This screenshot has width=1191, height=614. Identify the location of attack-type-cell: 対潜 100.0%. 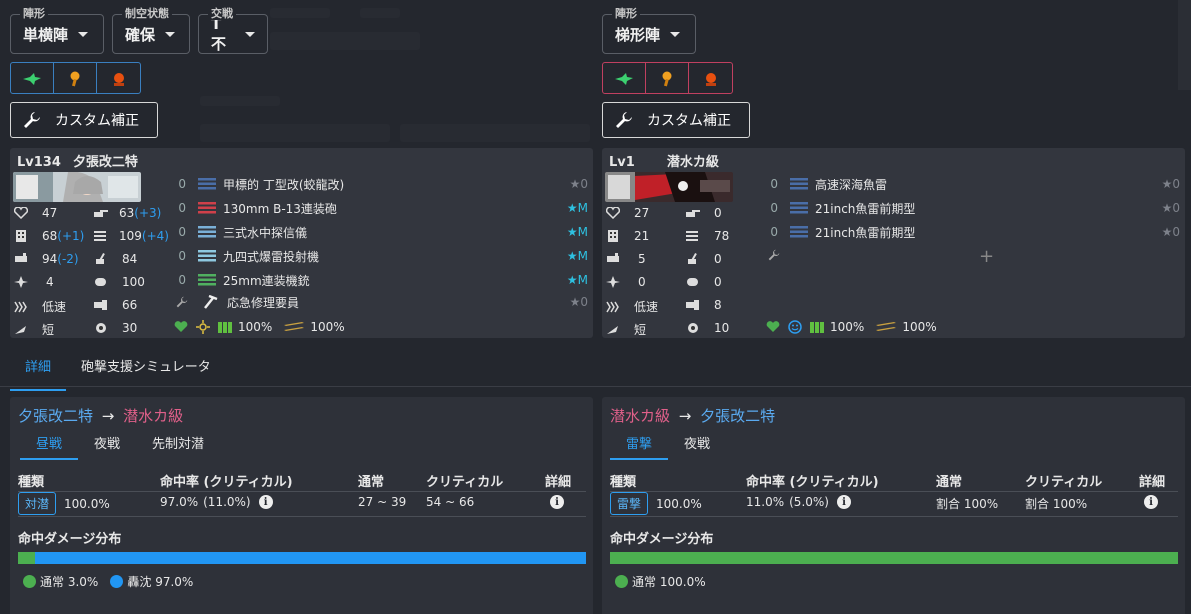
(64, 503).